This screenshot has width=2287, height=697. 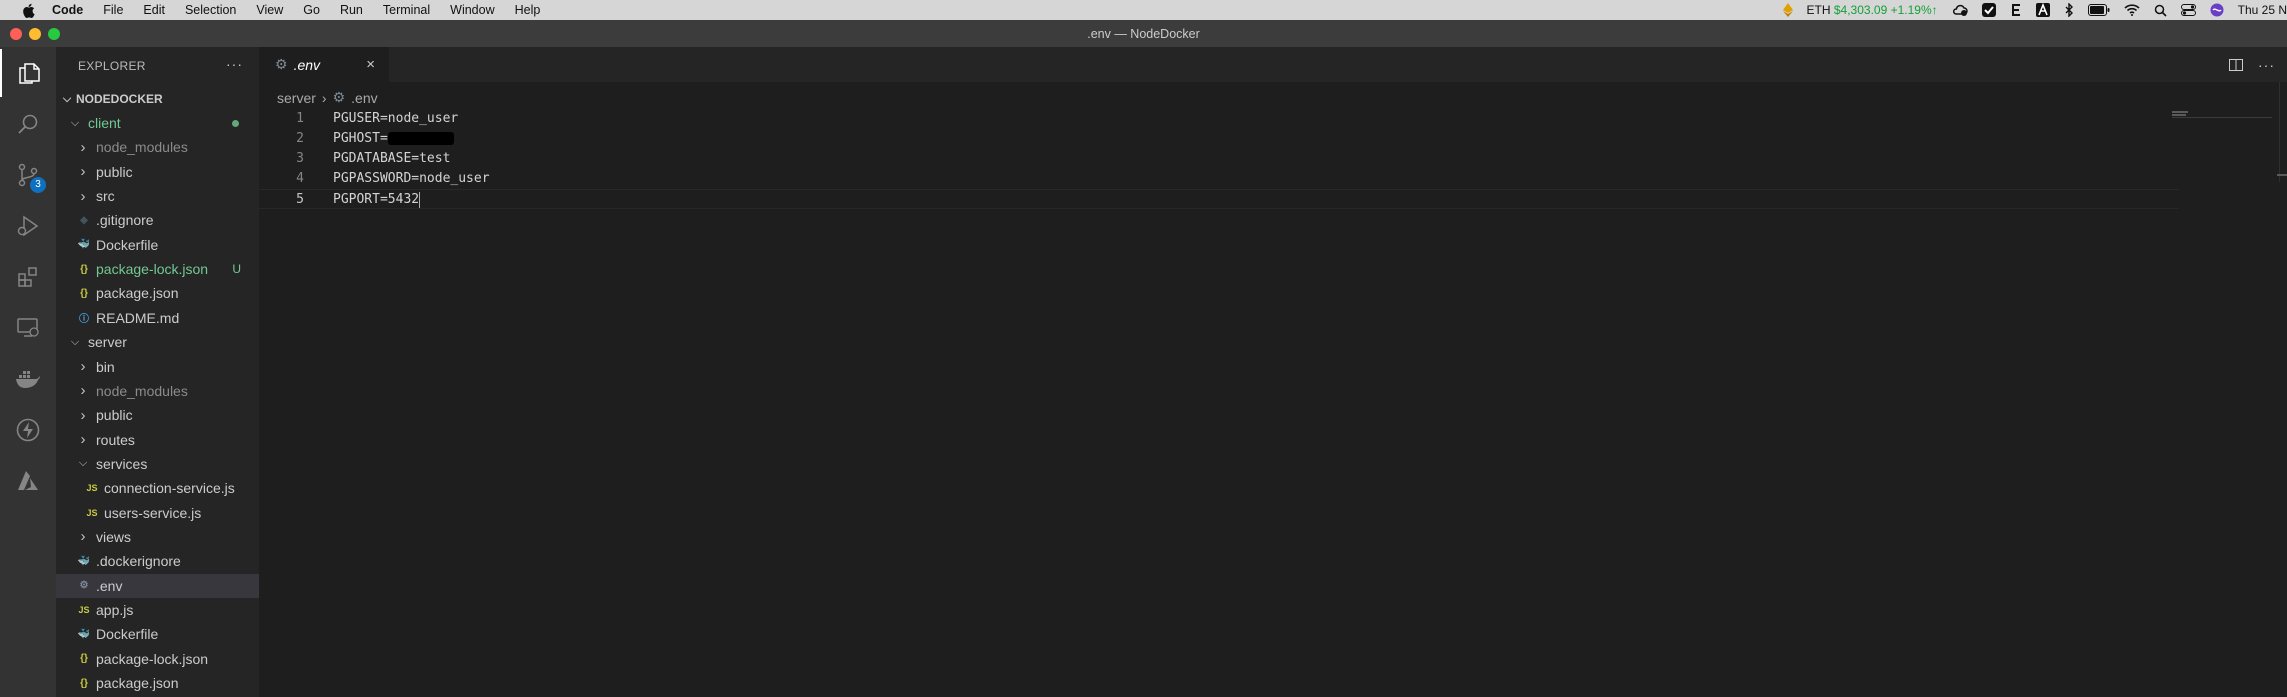 I want to click on wifi-icon, so click(x=2132, y=10).